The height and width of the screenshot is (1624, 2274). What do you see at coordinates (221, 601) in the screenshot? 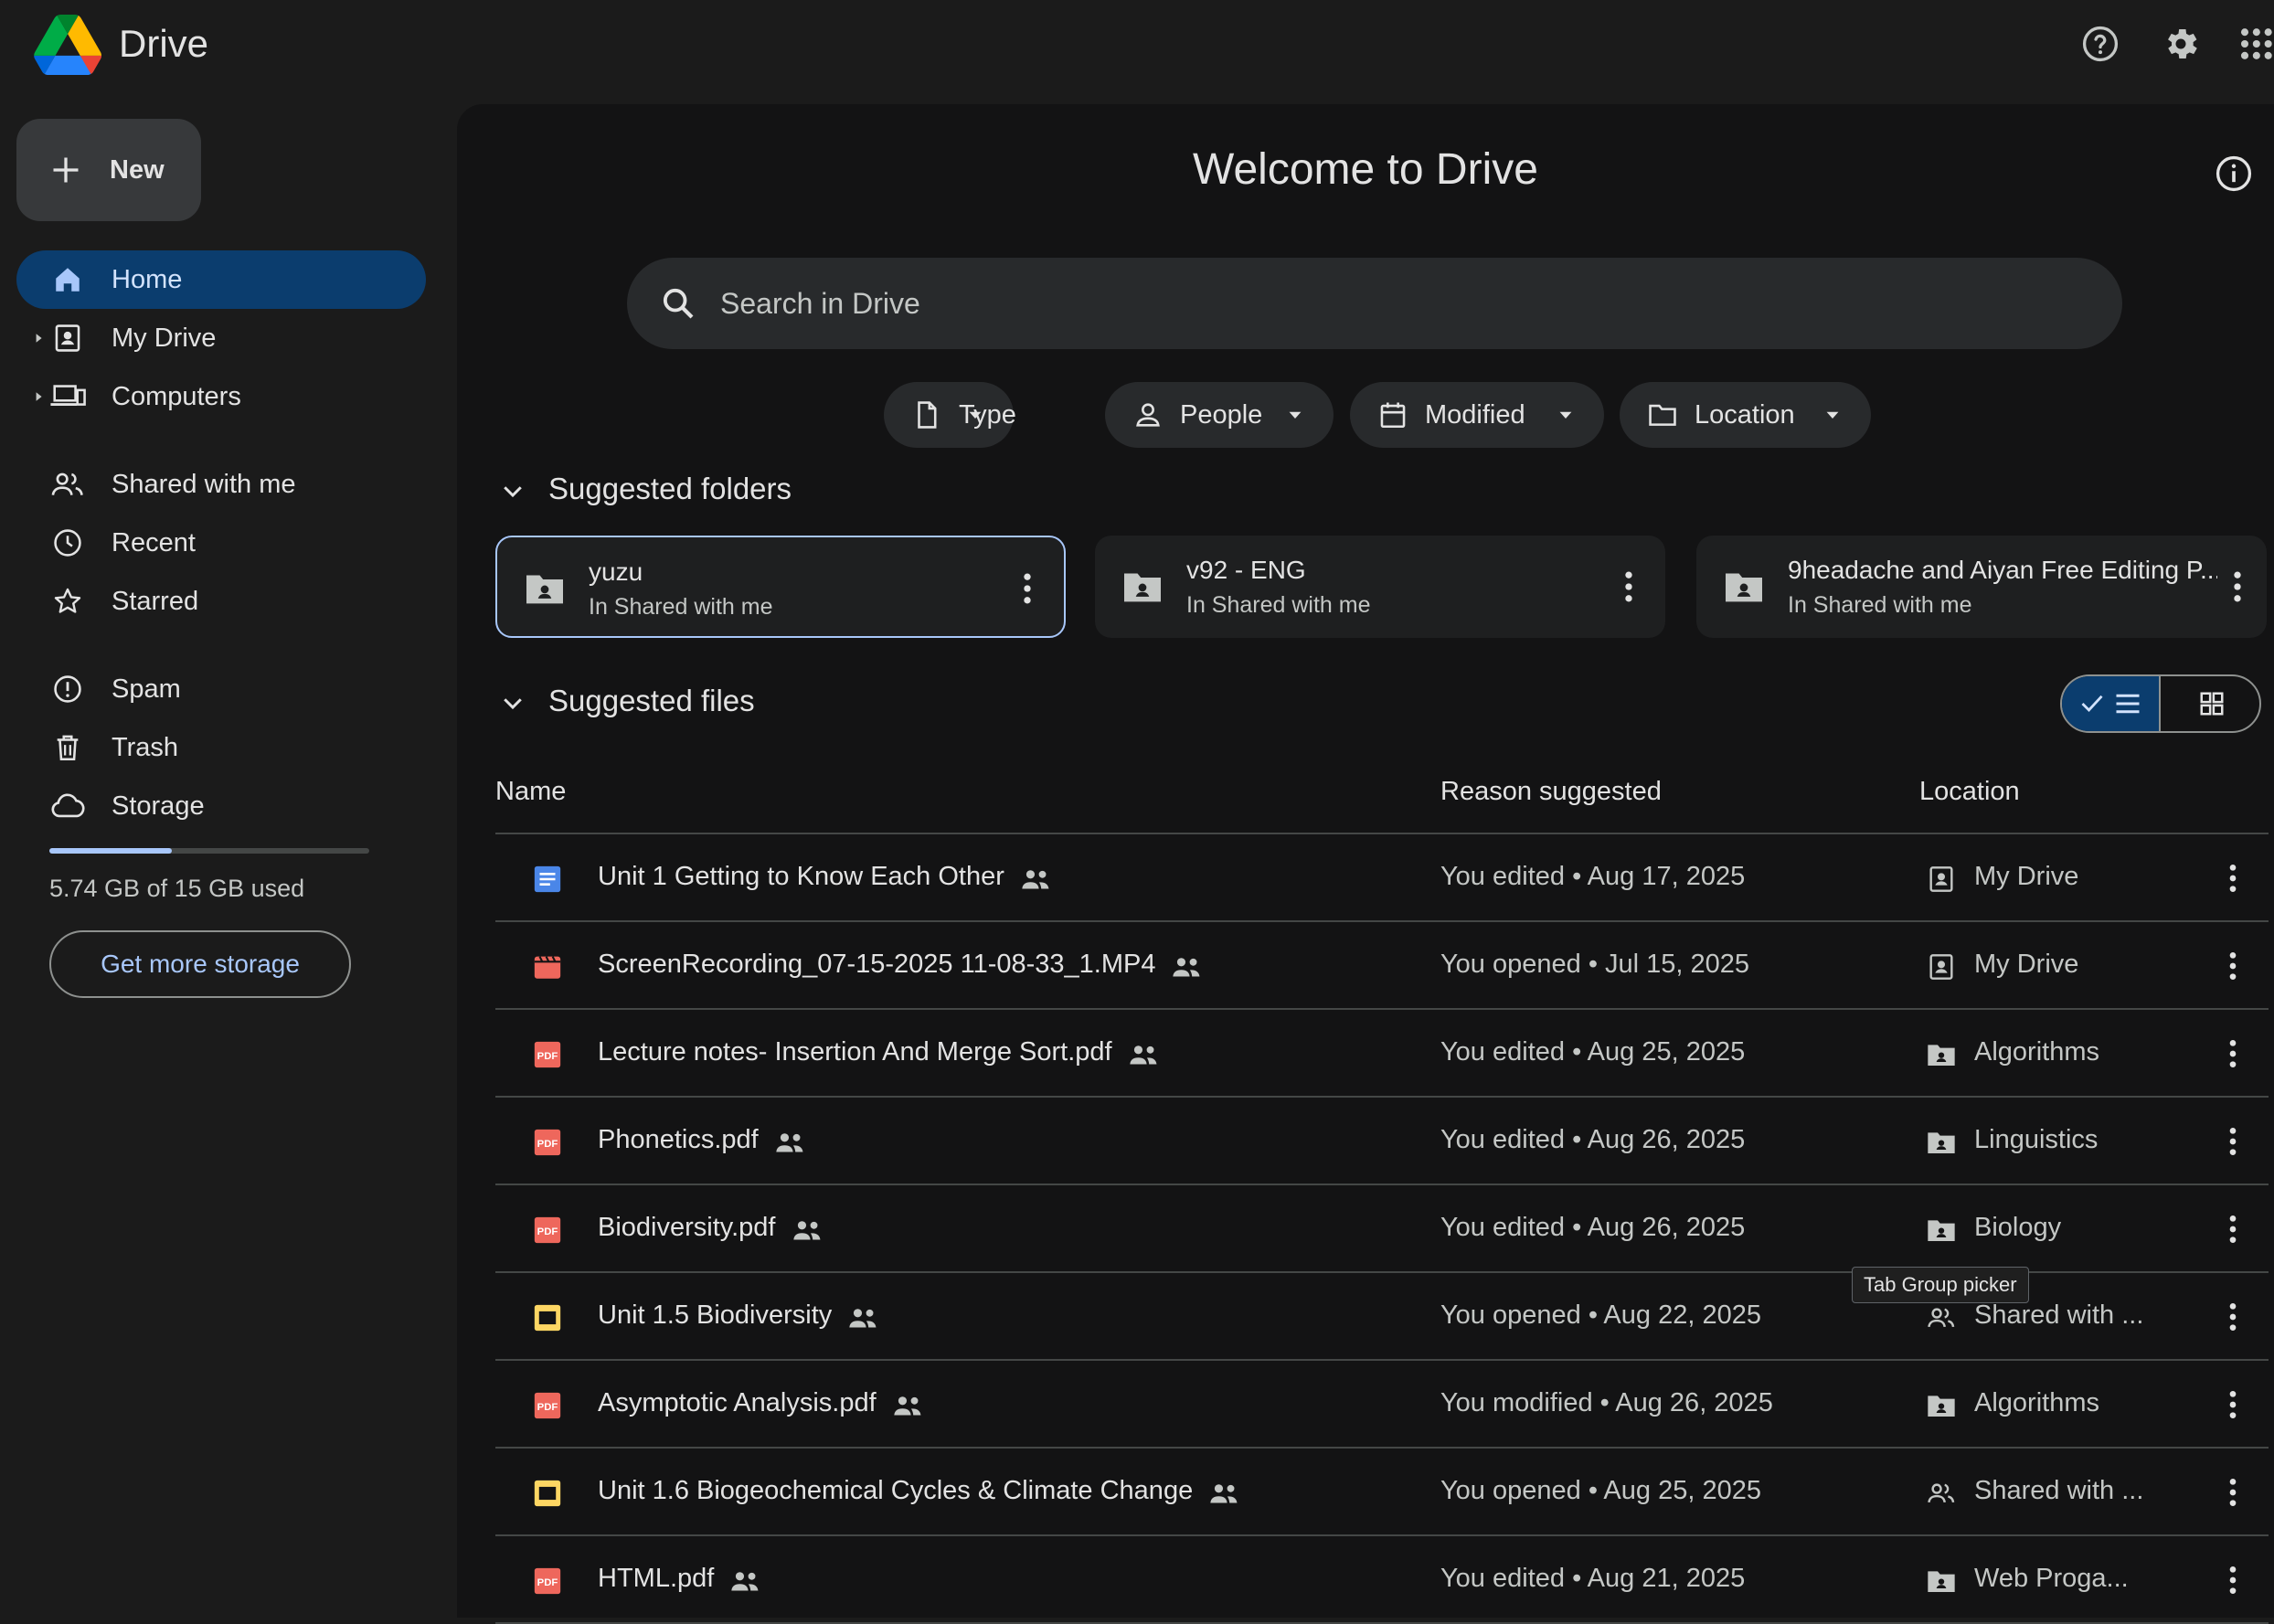
I see `sidebar-item-starred: Starred` at bounding box center [221, 601].